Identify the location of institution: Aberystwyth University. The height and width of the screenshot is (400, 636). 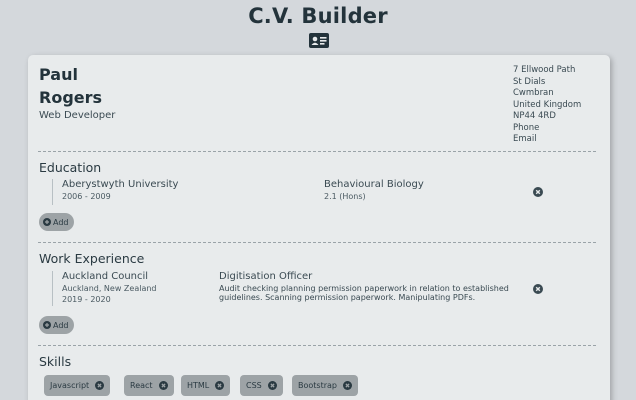
(120, 184).